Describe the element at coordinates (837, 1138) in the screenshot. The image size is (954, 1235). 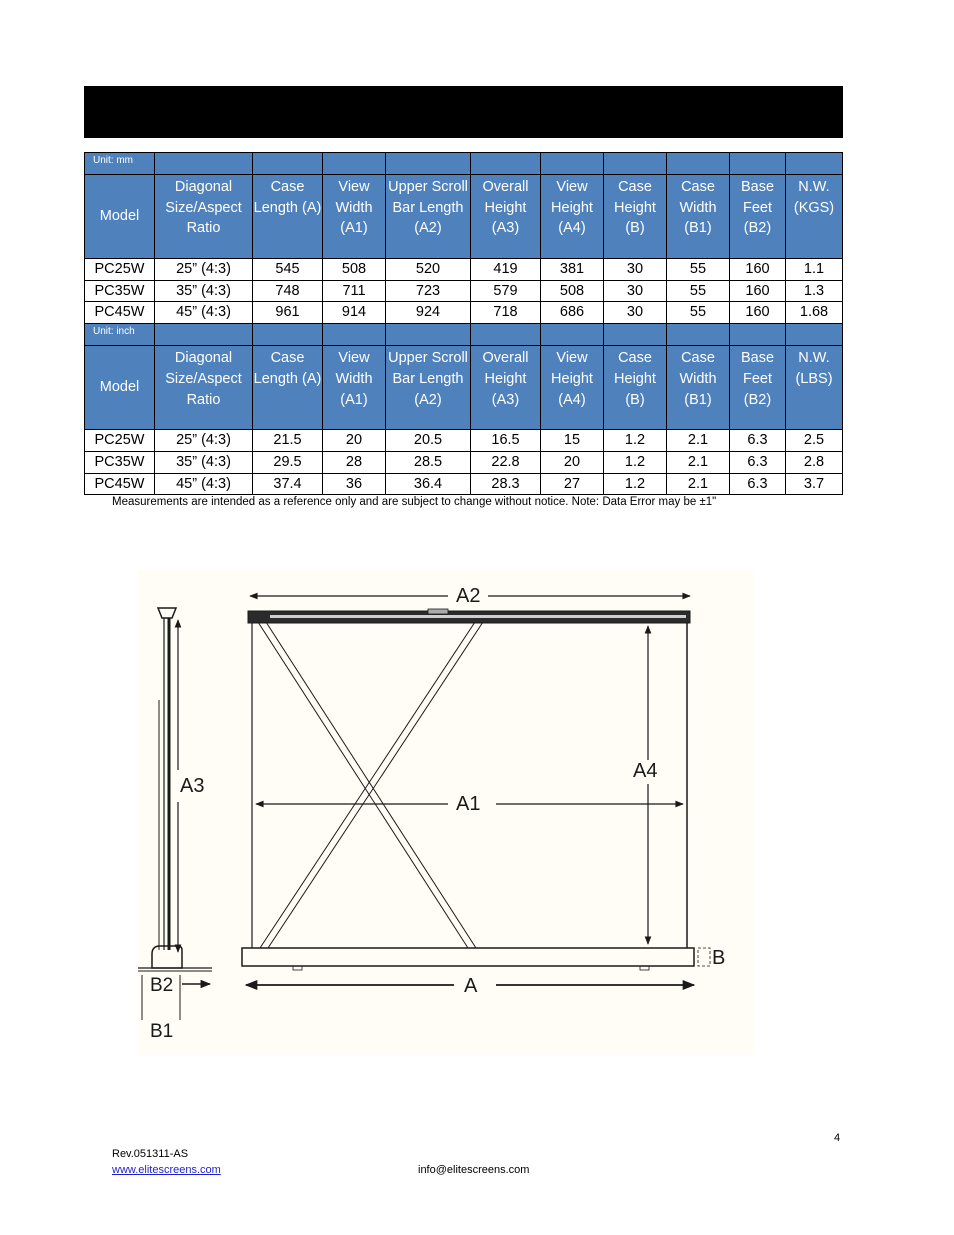
I see `page-number: 4` at that location.